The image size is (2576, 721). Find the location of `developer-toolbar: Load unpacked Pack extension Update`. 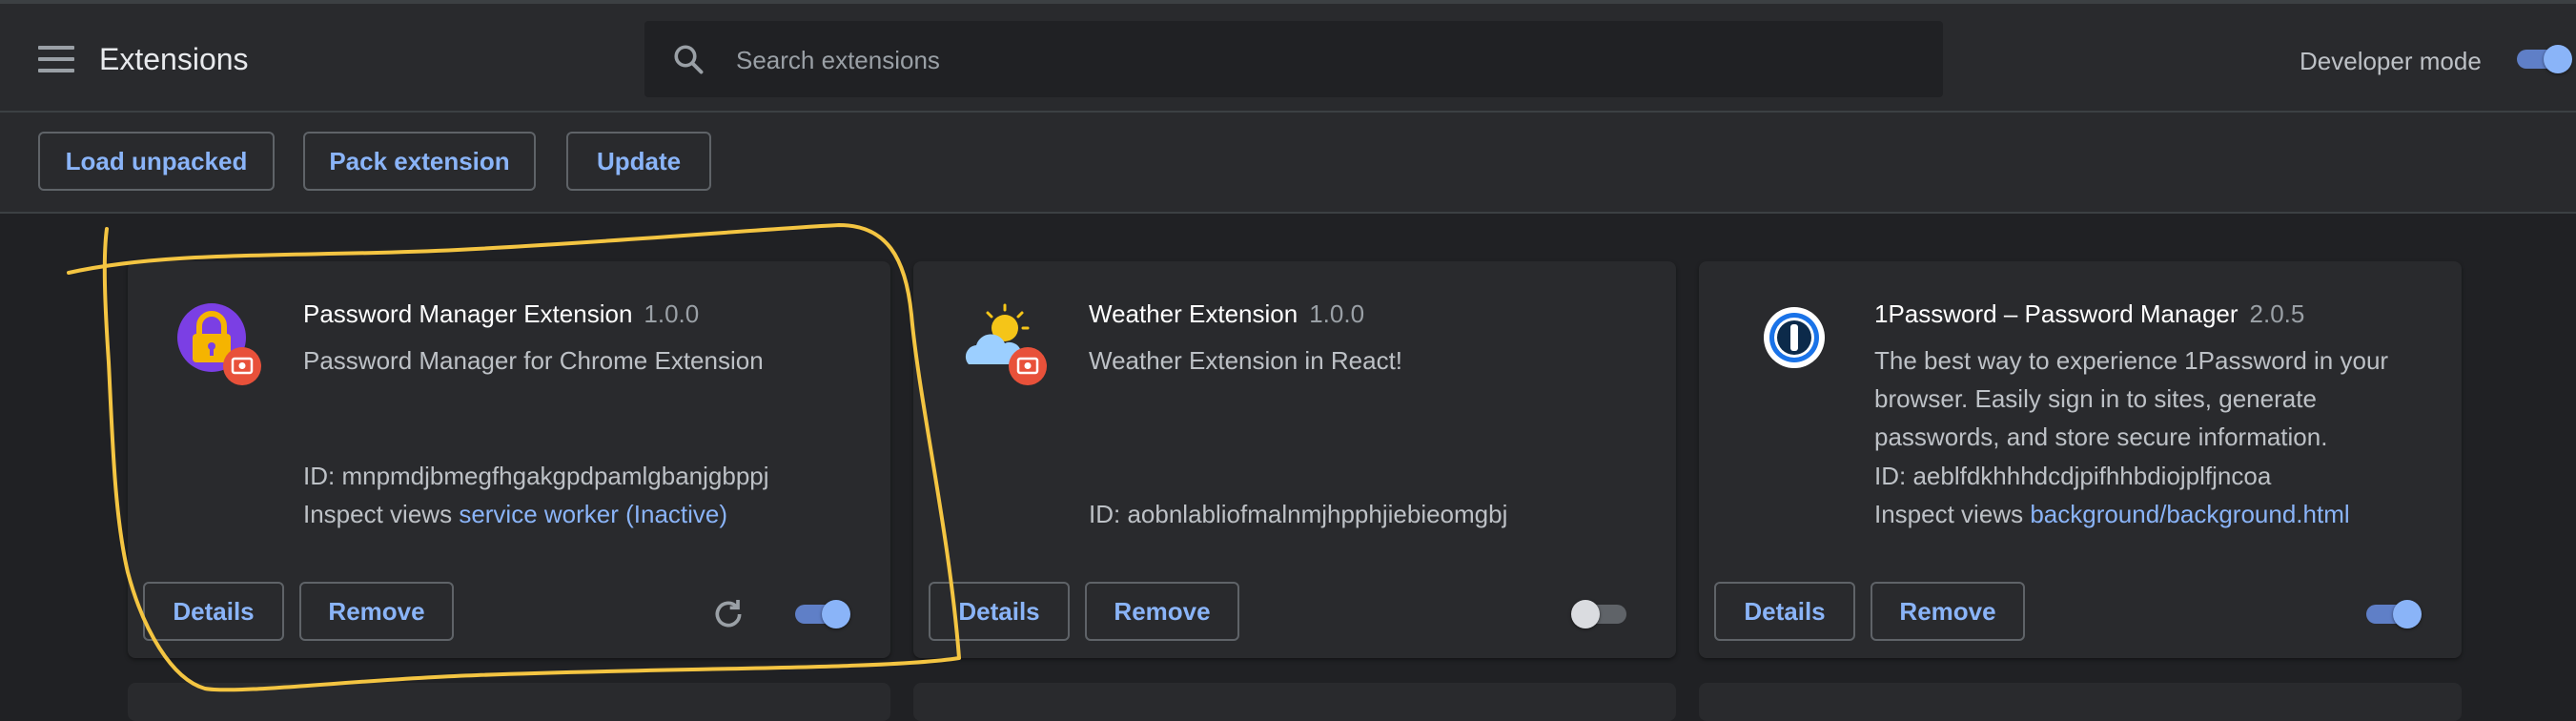

developer-toolbar: Load unpacked Pack extension Update is located at coordinates (1288, 163).